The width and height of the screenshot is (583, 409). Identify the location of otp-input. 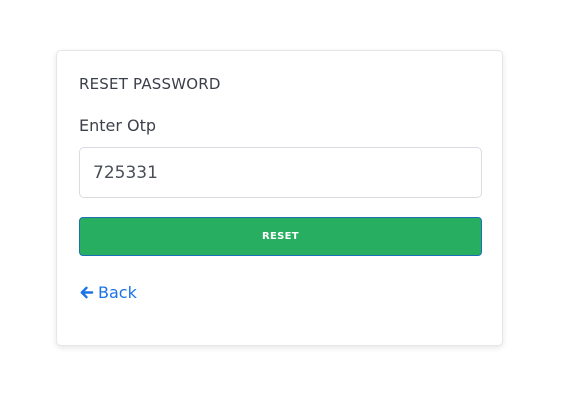
(280, 172).